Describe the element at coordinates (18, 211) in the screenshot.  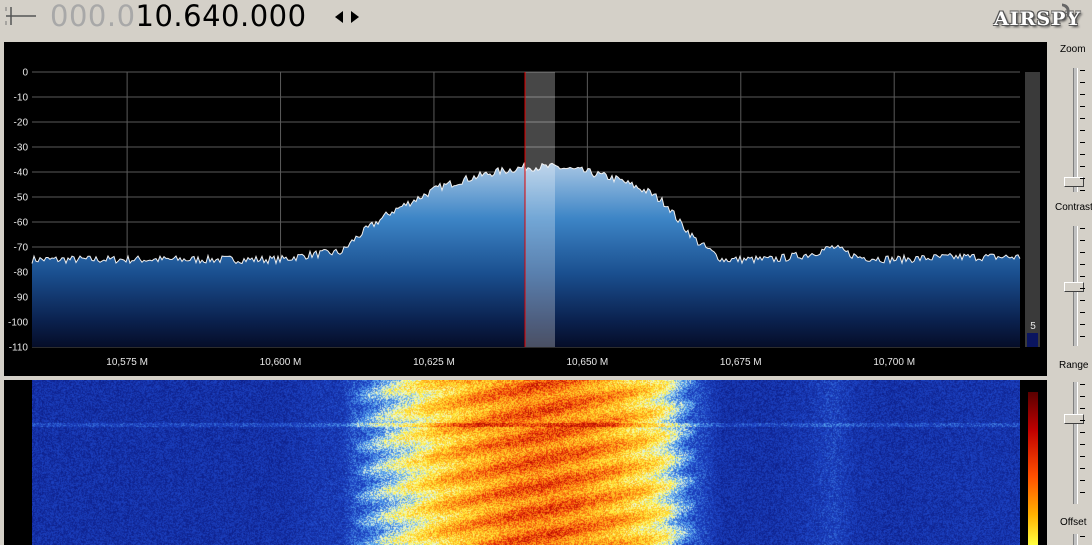
I see `y-axis-labels: 0 -10 -20 -30 -40 -50 -60 -70 -80 -90 -100 -110` at that location.